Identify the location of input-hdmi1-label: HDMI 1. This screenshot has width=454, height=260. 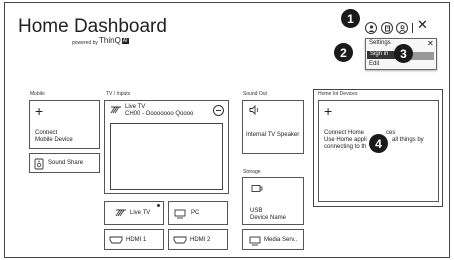
(136, 240).